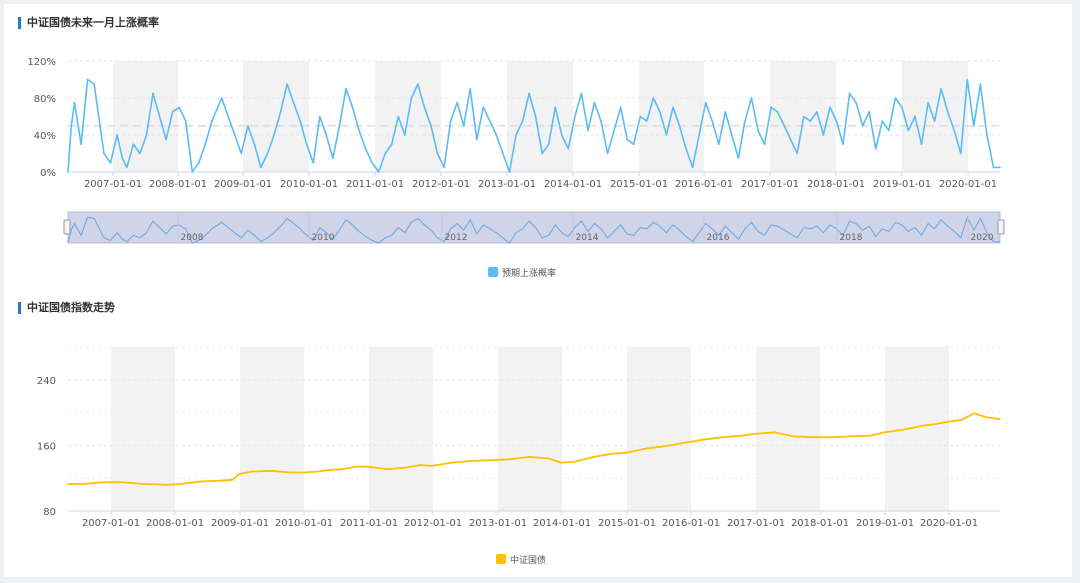 Image resolution: width=1080 pixels, height=583 pixels. Describe the element at coordinates (304, 523) in the screenshot. I see `chart2-xtick-label: 2010-01-01` at that location.